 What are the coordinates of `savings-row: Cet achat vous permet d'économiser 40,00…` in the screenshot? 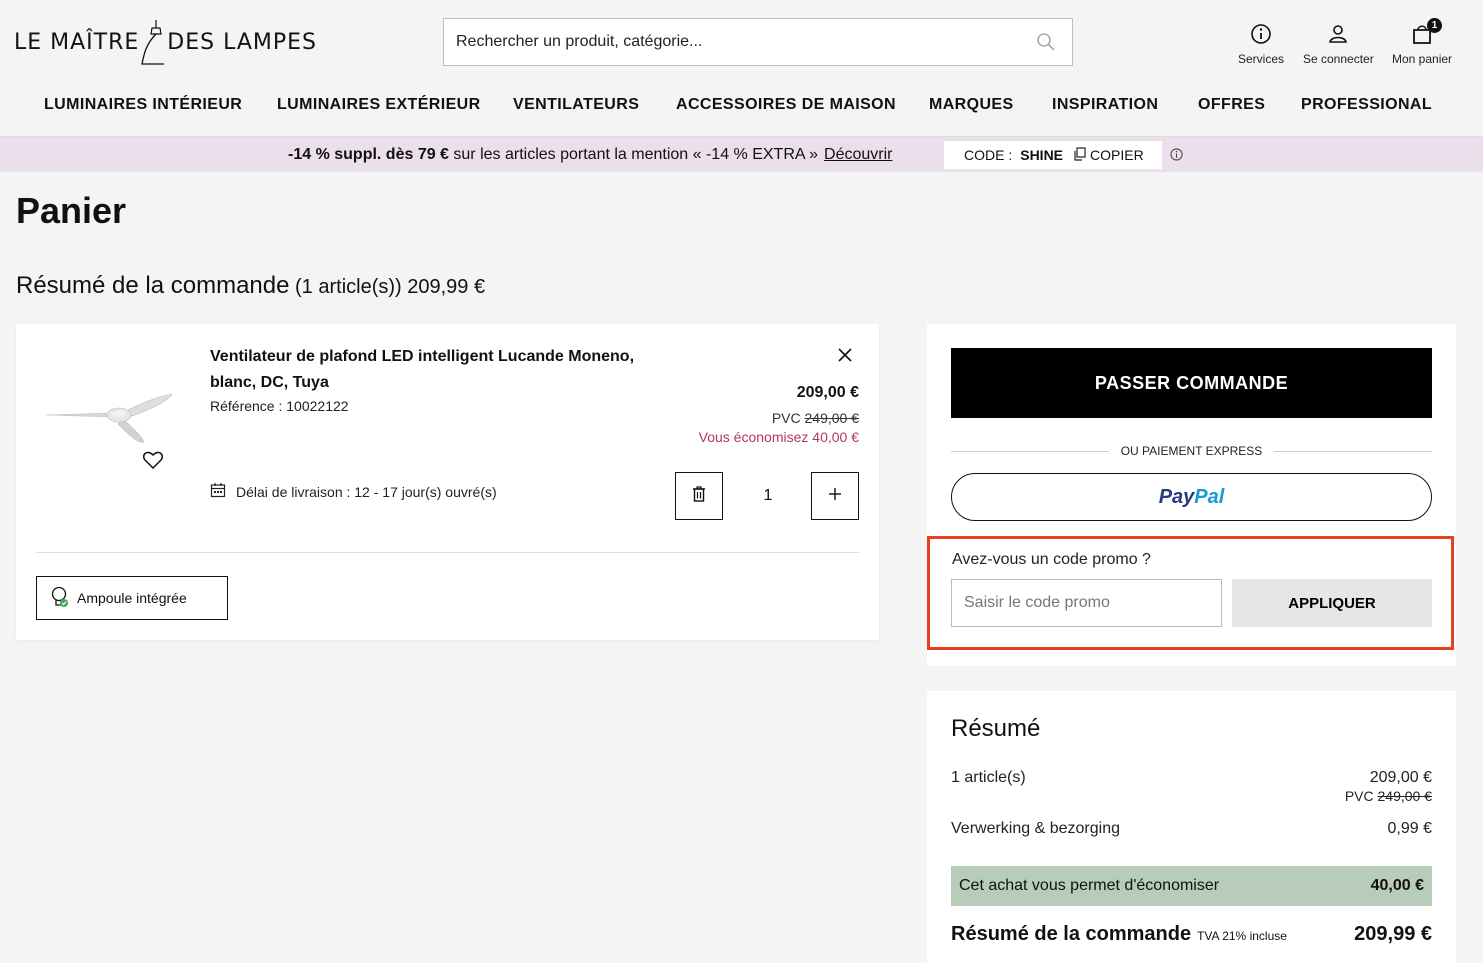 It's located at (1191, 886).